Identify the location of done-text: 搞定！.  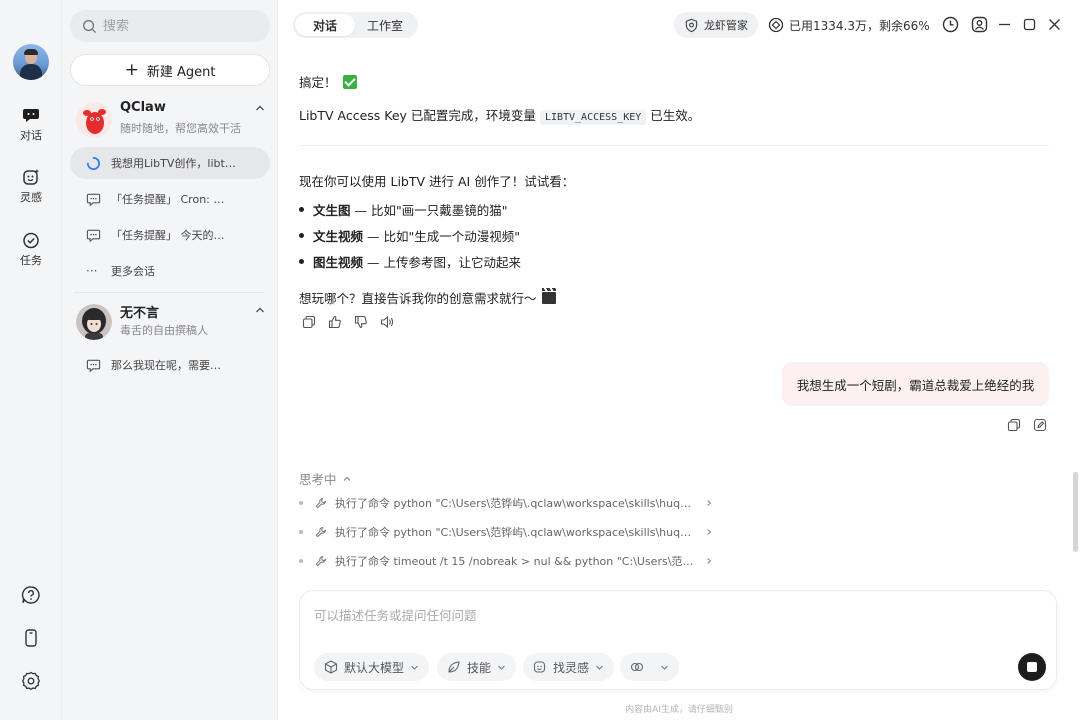
(318, 82).